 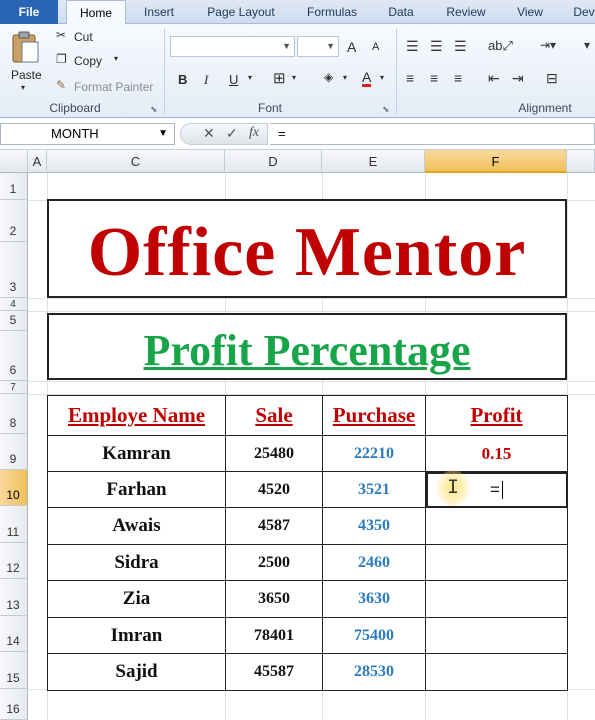 I want to click on underline-button: U, so click(x=233, y=79).